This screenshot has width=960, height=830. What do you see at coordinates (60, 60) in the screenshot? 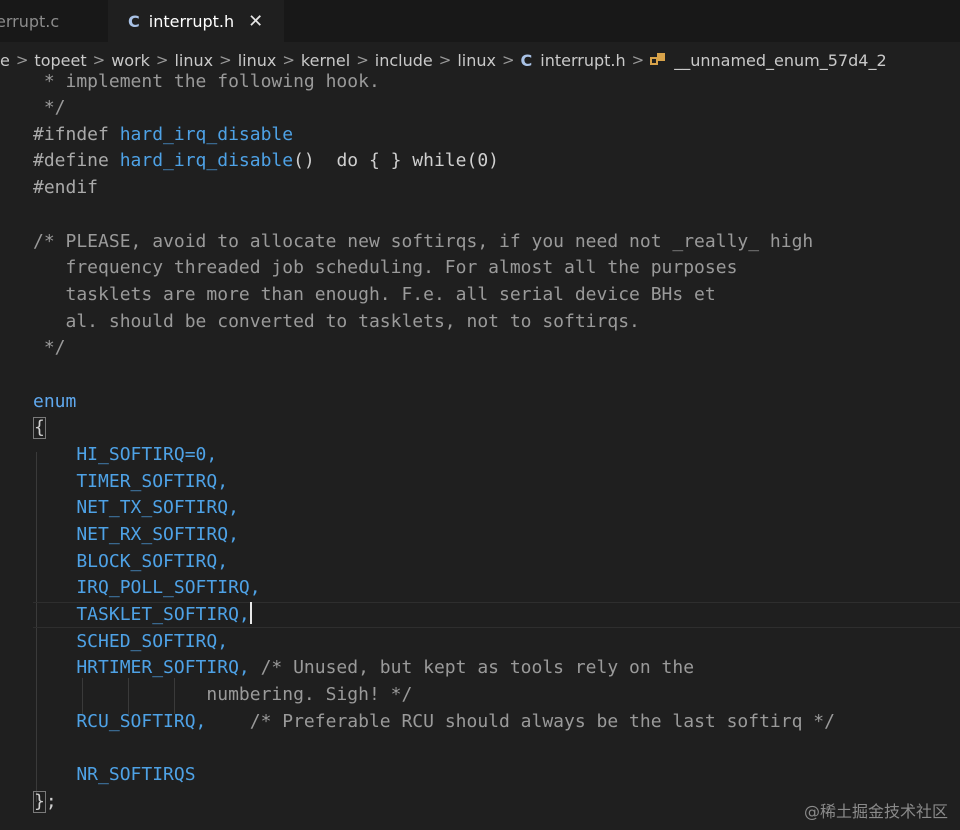
I see `breadcrumb-item: topeet` at bounding box center [60, 60].